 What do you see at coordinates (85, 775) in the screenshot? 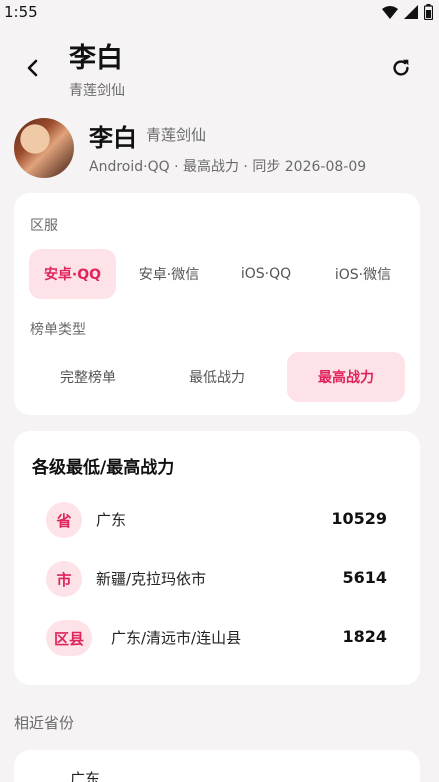
I see `nearby-item: 广东` at bounding box center [85, 775].